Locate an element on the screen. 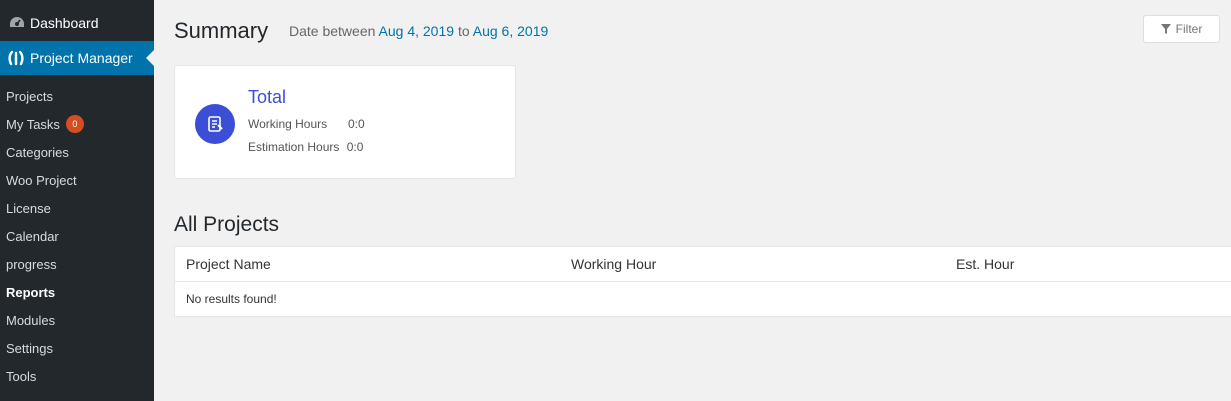  gauge-icon is located at coordinates (17, 23).